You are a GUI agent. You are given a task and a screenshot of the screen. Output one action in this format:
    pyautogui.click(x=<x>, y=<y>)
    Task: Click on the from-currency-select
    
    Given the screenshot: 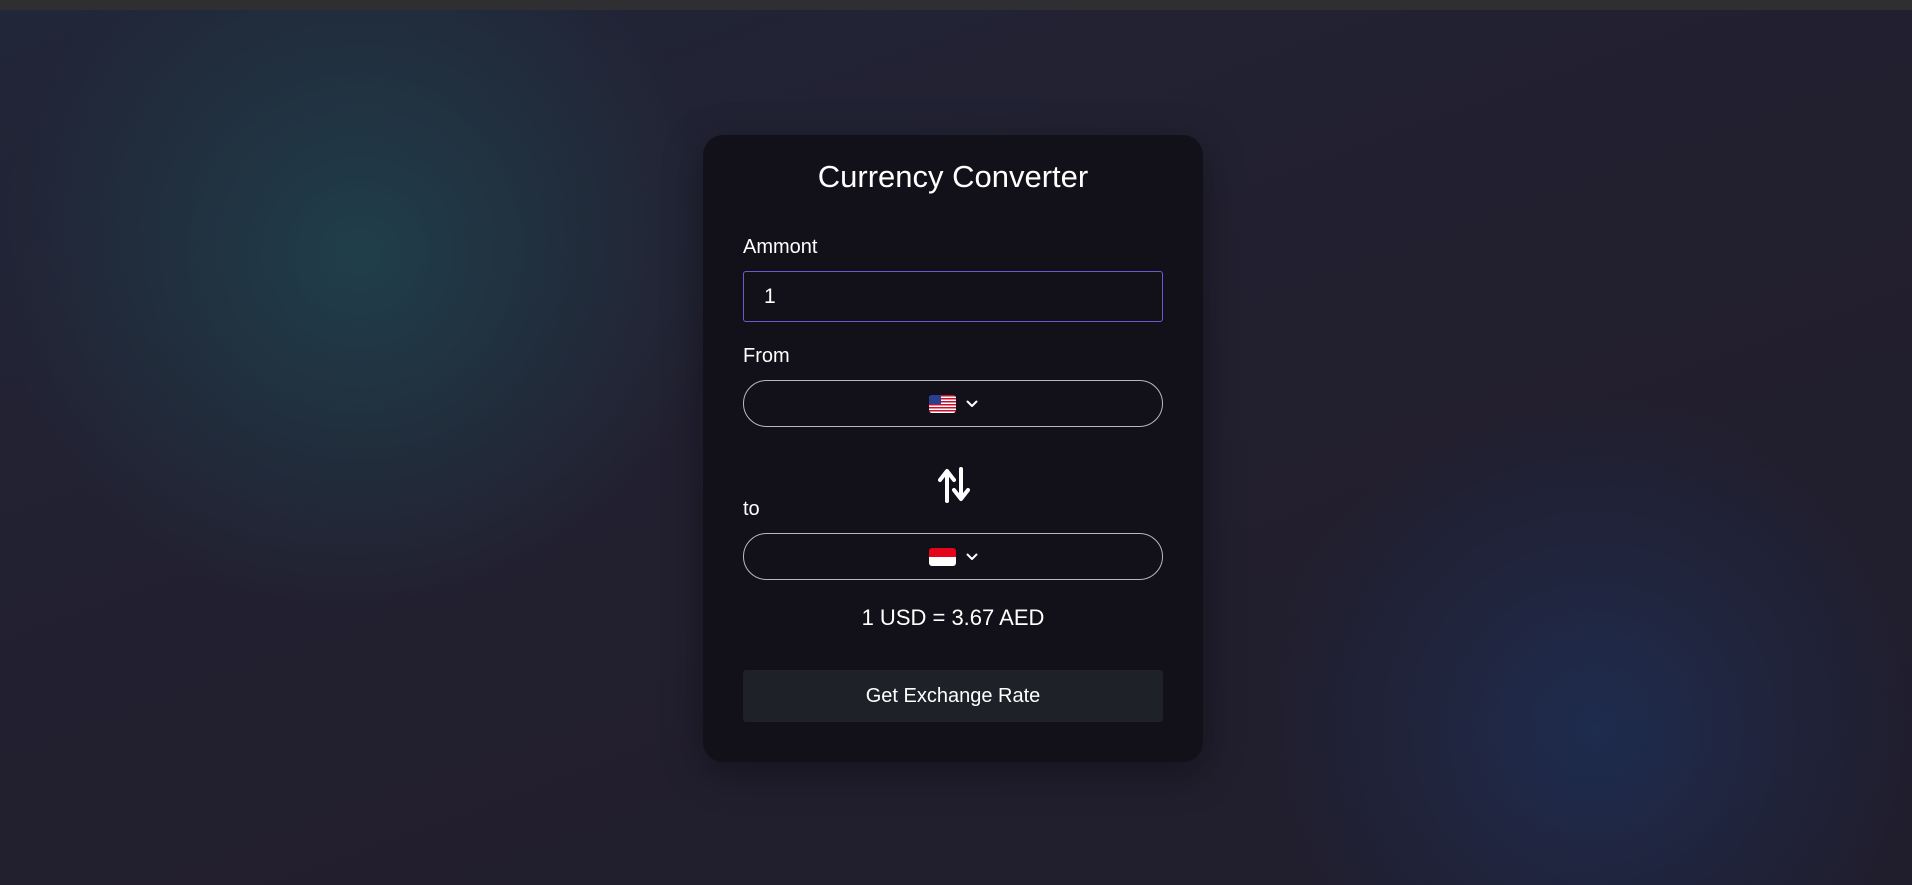 What is the action you would take?
    pyautogui.click(x=953, y=403)
    